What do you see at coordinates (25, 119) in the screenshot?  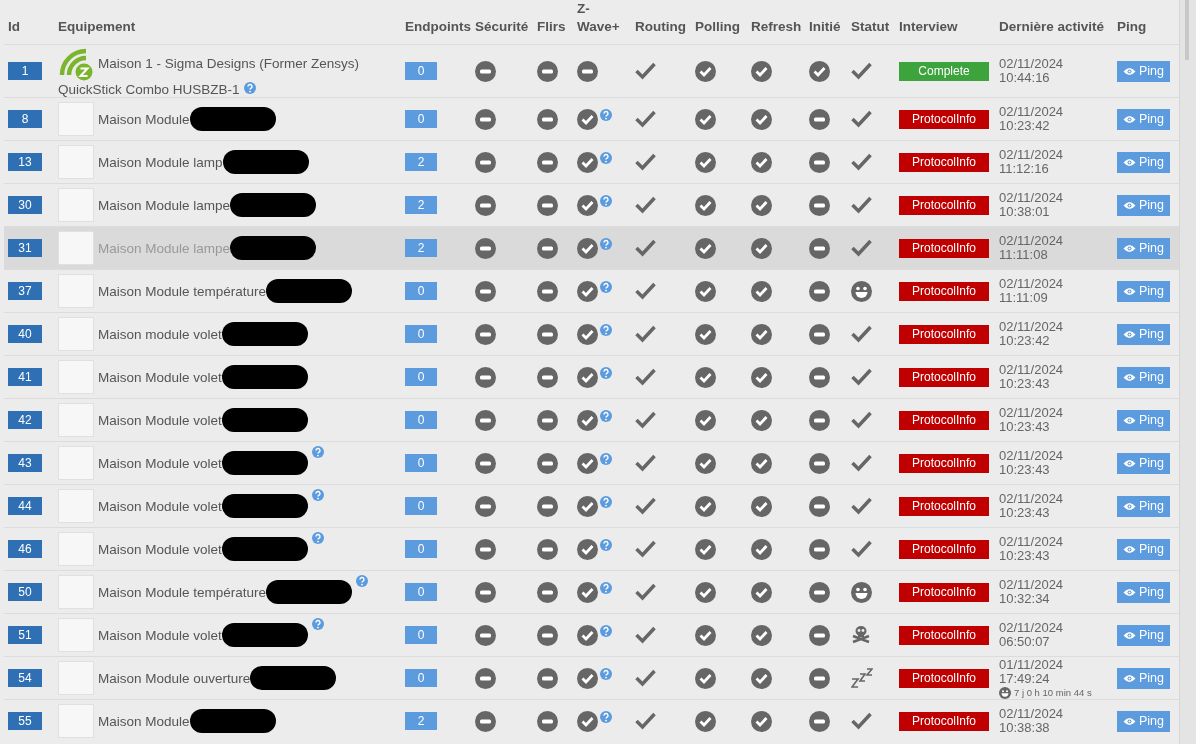 I see `id-badge: 8` at bounding box center [25, 119].